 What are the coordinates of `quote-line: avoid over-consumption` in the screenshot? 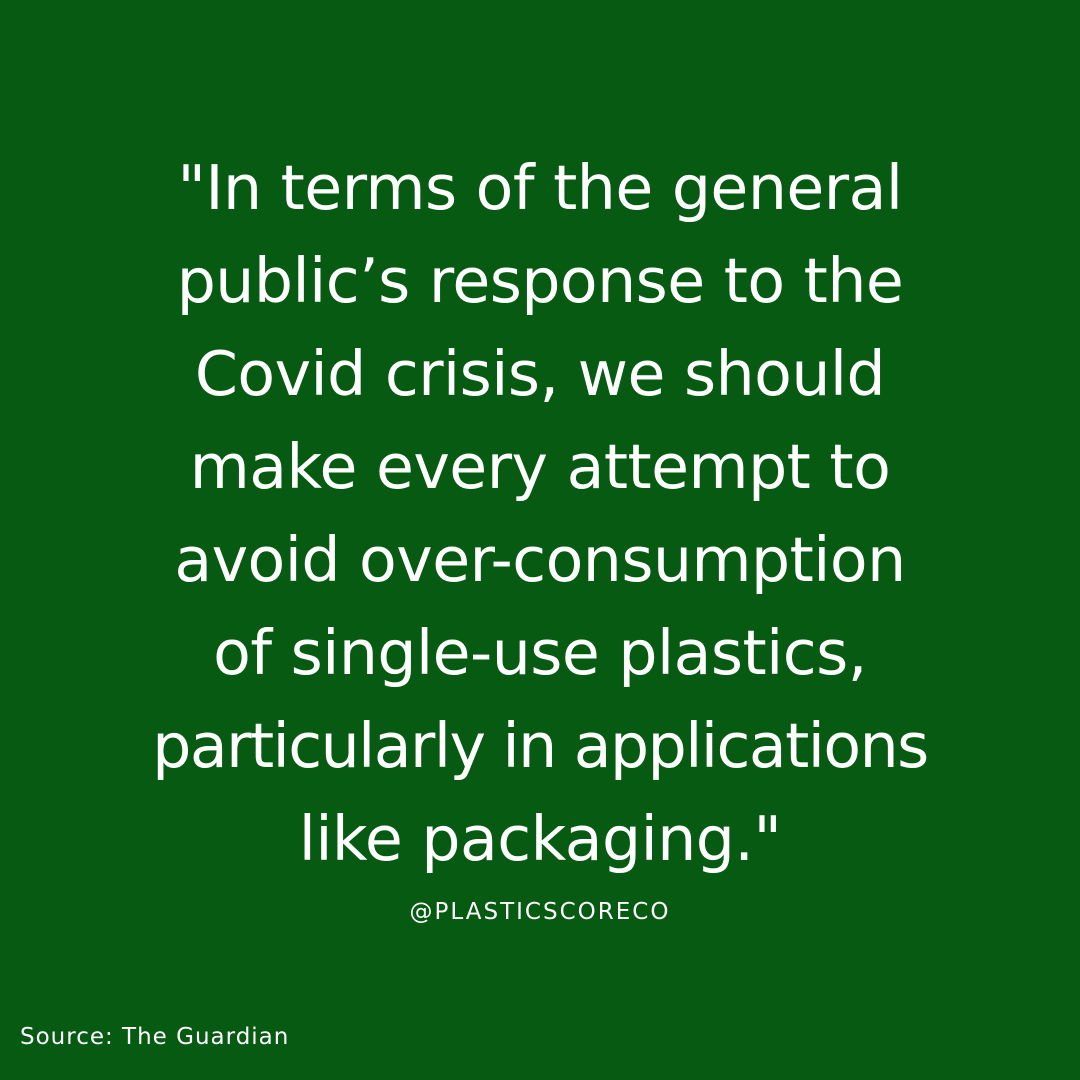 It's located at (540, 560).